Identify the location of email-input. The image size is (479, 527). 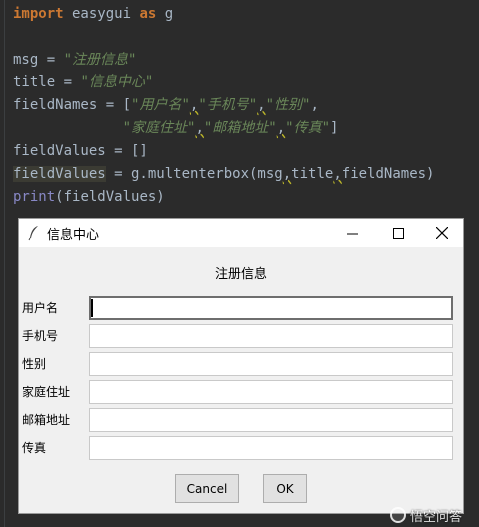
(271, 420).